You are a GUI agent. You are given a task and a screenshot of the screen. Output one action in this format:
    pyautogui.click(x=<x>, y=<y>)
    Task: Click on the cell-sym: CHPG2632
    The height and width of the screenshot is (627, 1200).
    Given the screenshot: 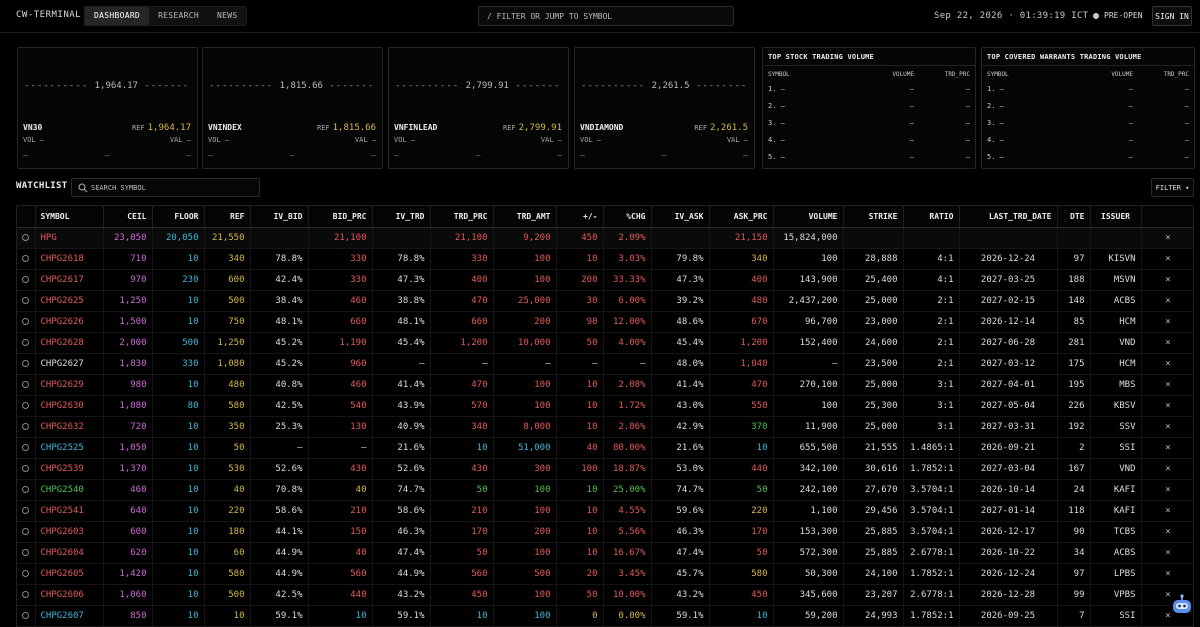 What is the action you would take?
    pyautogui.click(x=69, y=427)
    